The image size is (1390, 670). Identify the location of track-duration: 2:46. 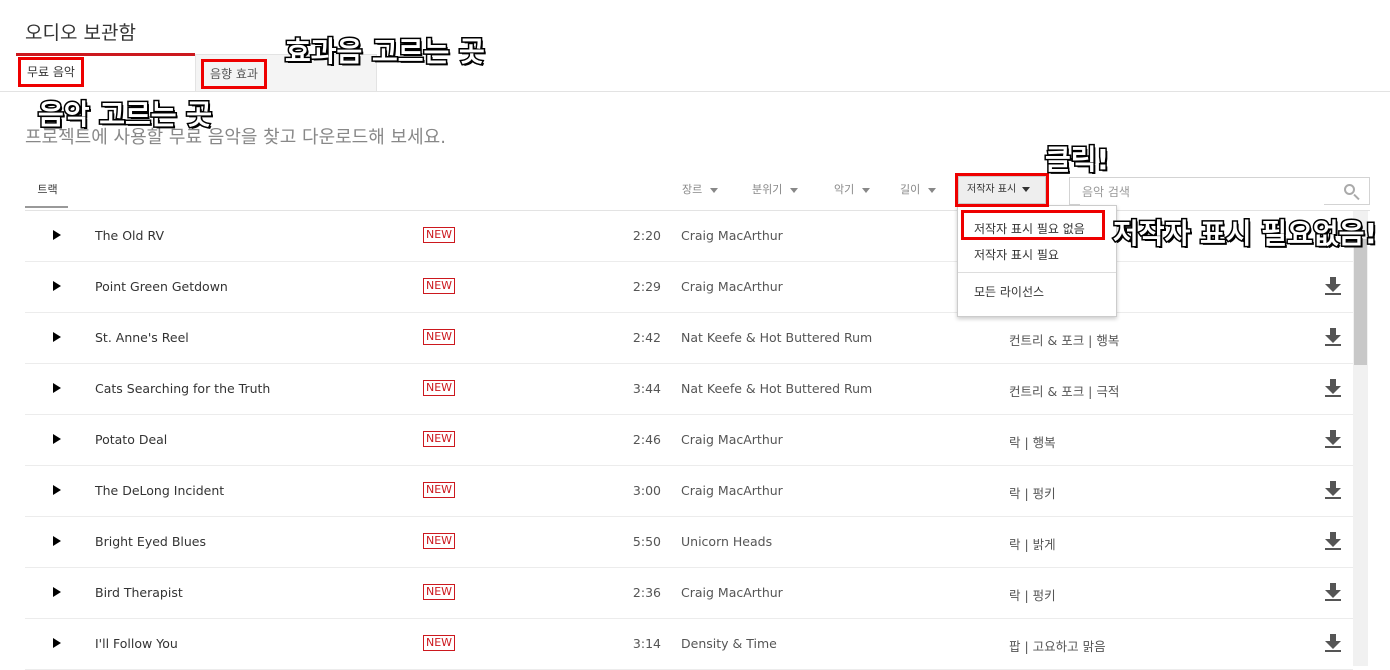
(646, 439).